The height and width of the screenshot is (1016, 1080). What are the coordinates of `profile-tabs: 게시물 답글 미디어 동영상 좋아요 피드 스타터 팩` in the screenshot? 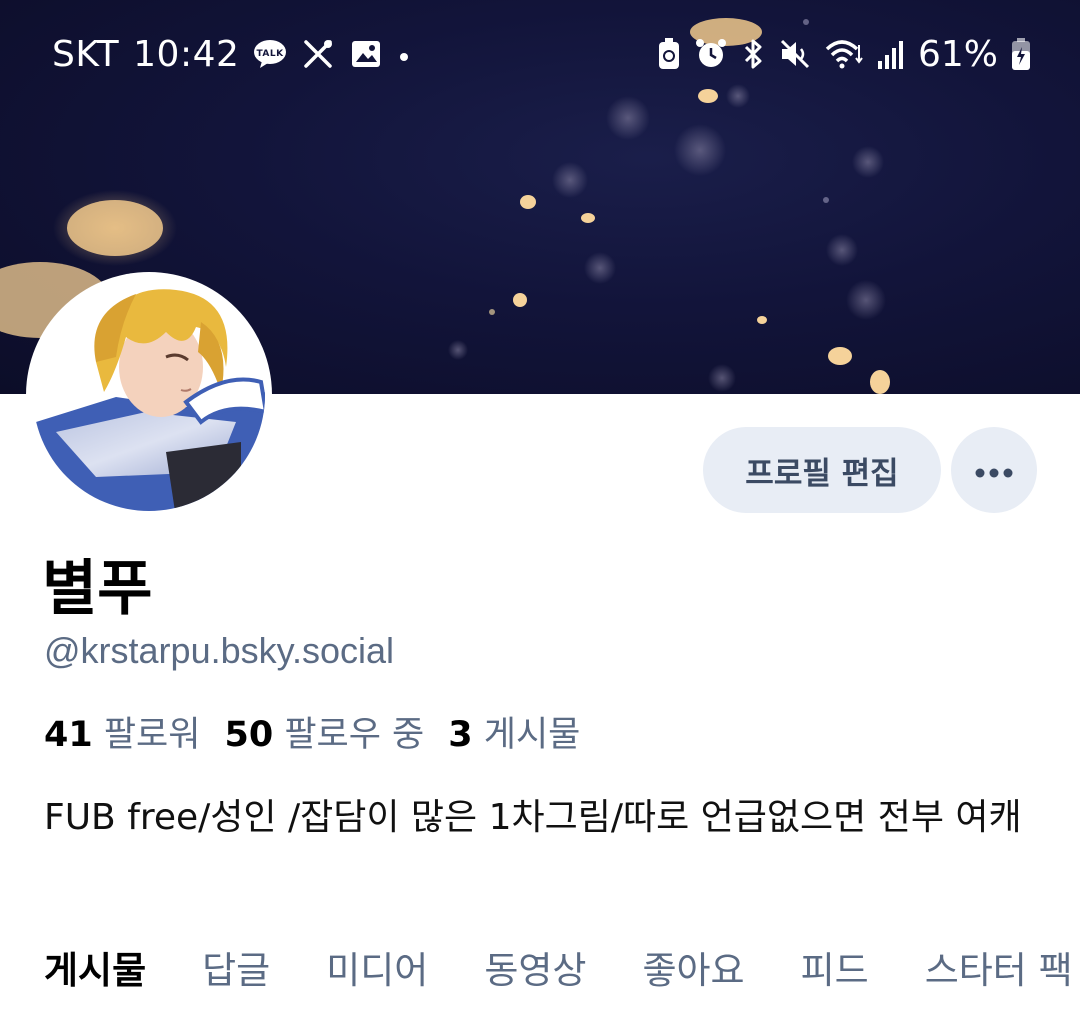 It's located at (562, 970).